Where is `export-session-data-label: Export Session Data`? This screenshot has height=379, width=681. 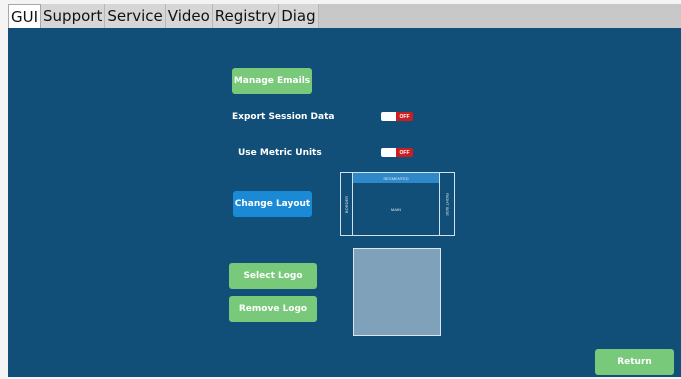
export-session-data-label: Export Session Data is located at coordinates (283, 117).